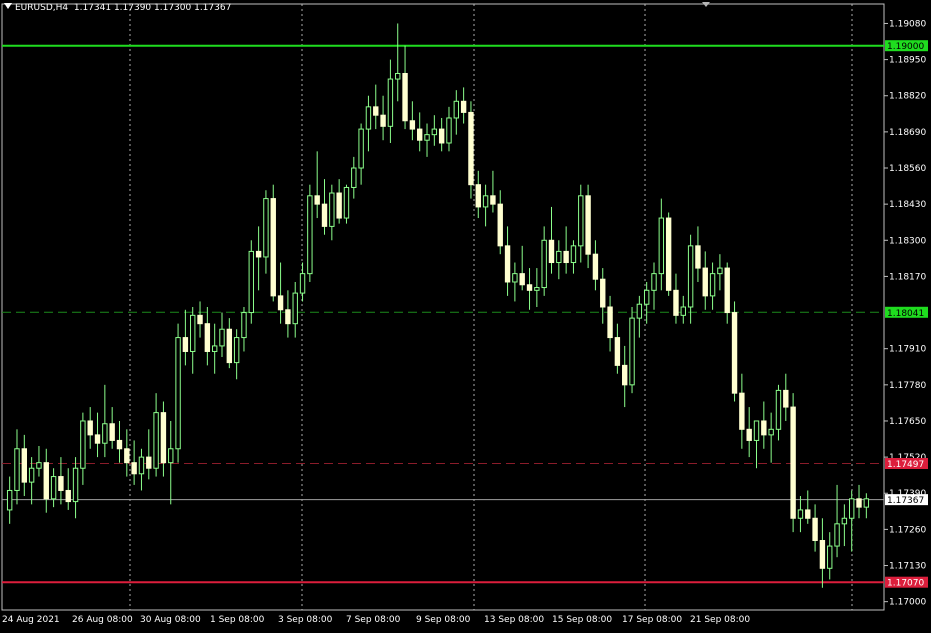 Image resolution: width=931 pixels, height=633 pixels. What do you see at coordinates (152, 8) in the screenshot?
I see `ohlc-readout: 1.17341 1.17390 1.17300 1.17367` at bounding box center [152, 8].